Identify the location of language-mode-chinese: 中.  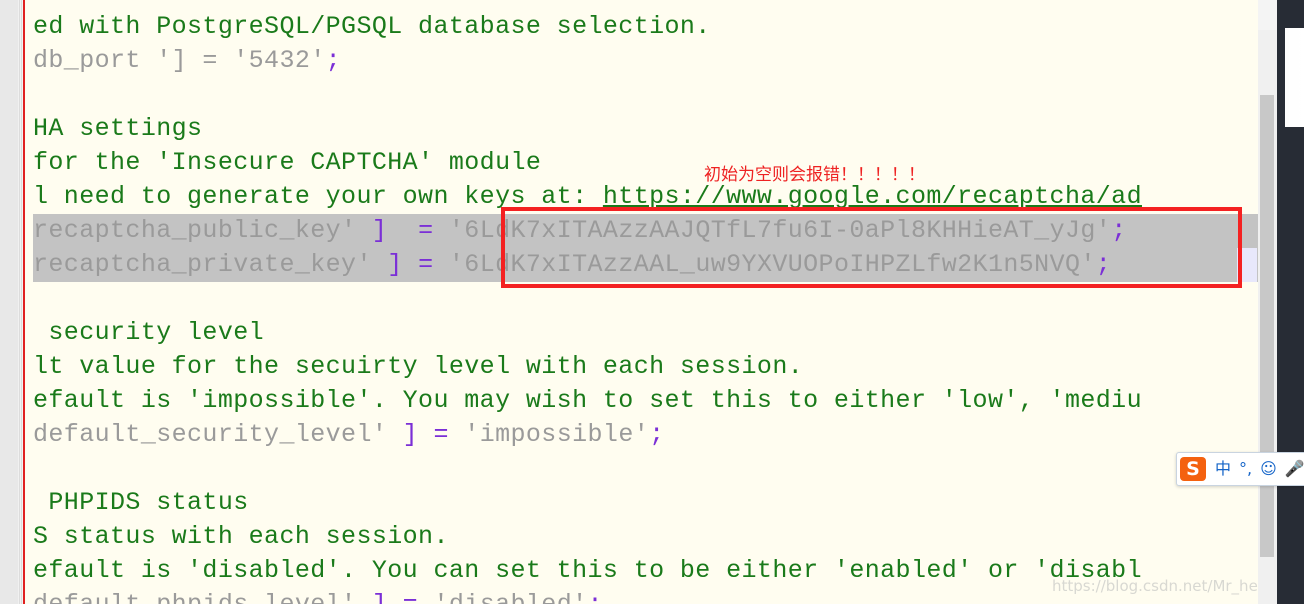
(1223, 469).